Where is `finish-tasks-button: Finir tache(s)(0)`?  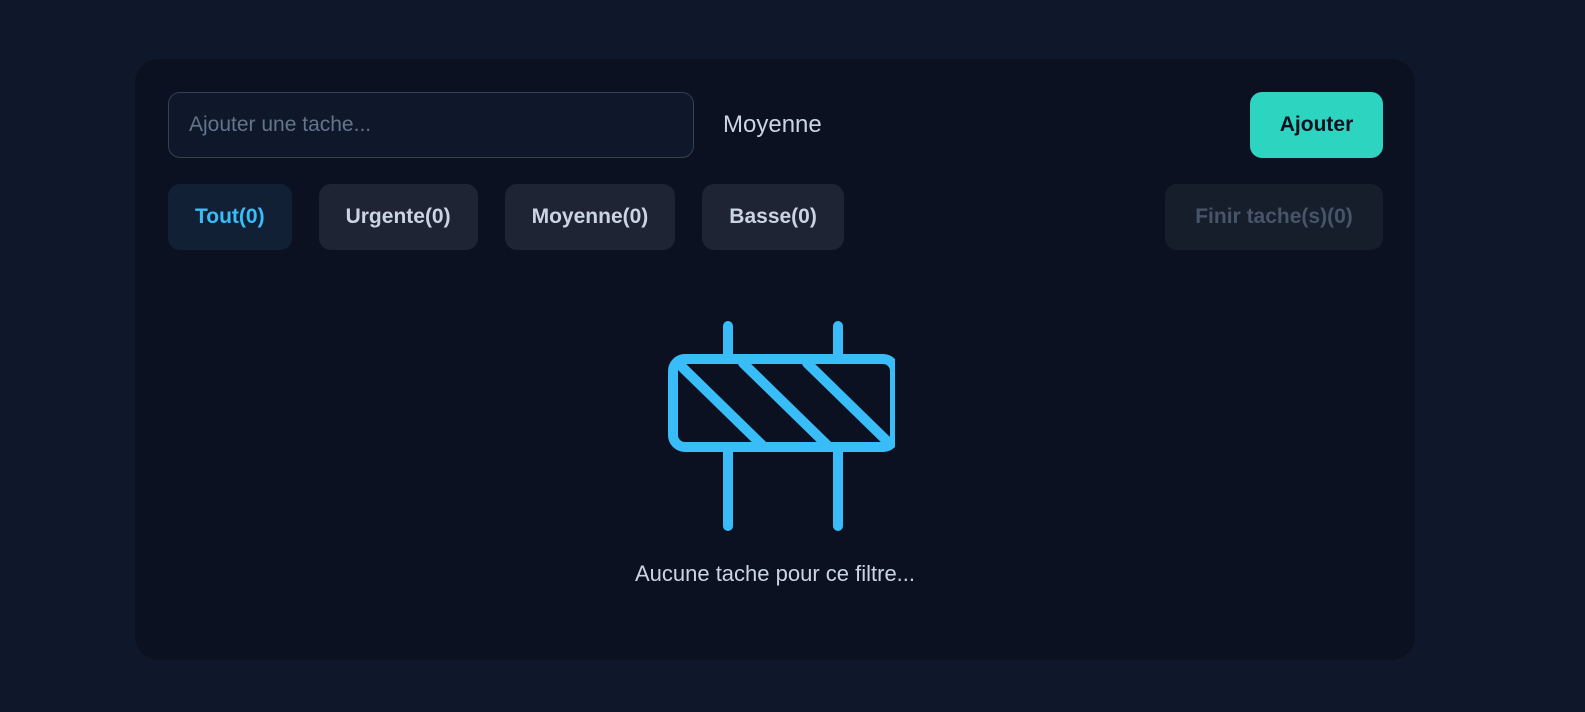 finish-tasks-button: Finir tache(s)(0) is located at coordinates (1274, 217).